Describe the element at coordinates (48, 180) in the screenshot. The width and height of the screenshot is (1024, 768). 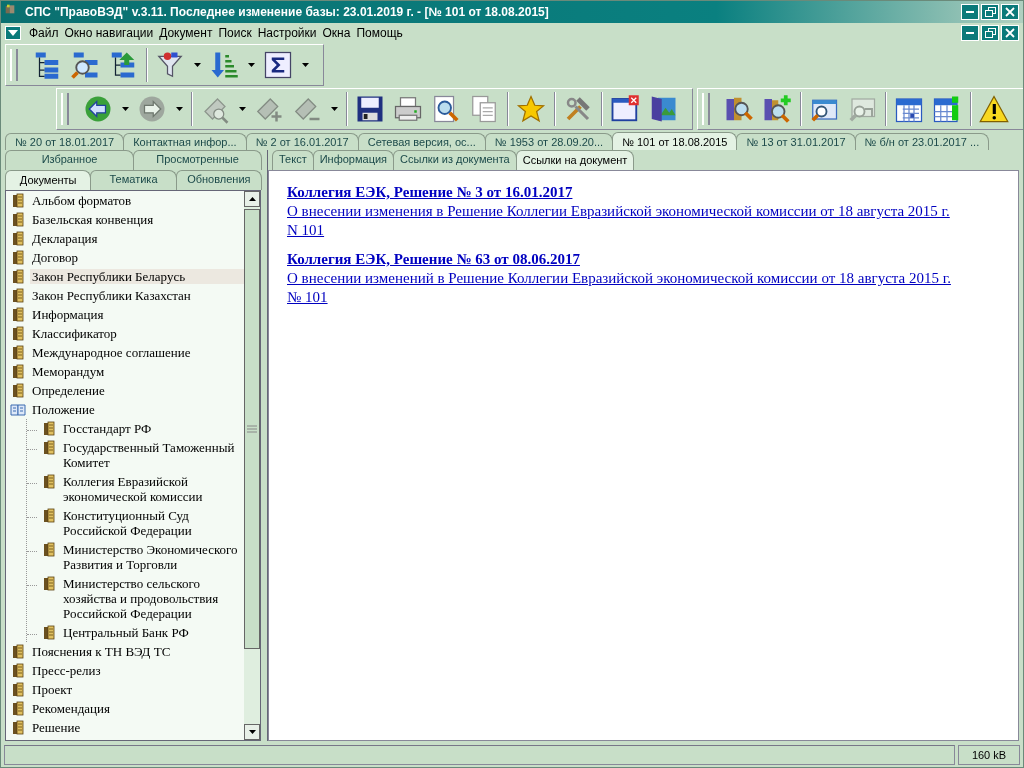
I see `tab: Документы` at that location.